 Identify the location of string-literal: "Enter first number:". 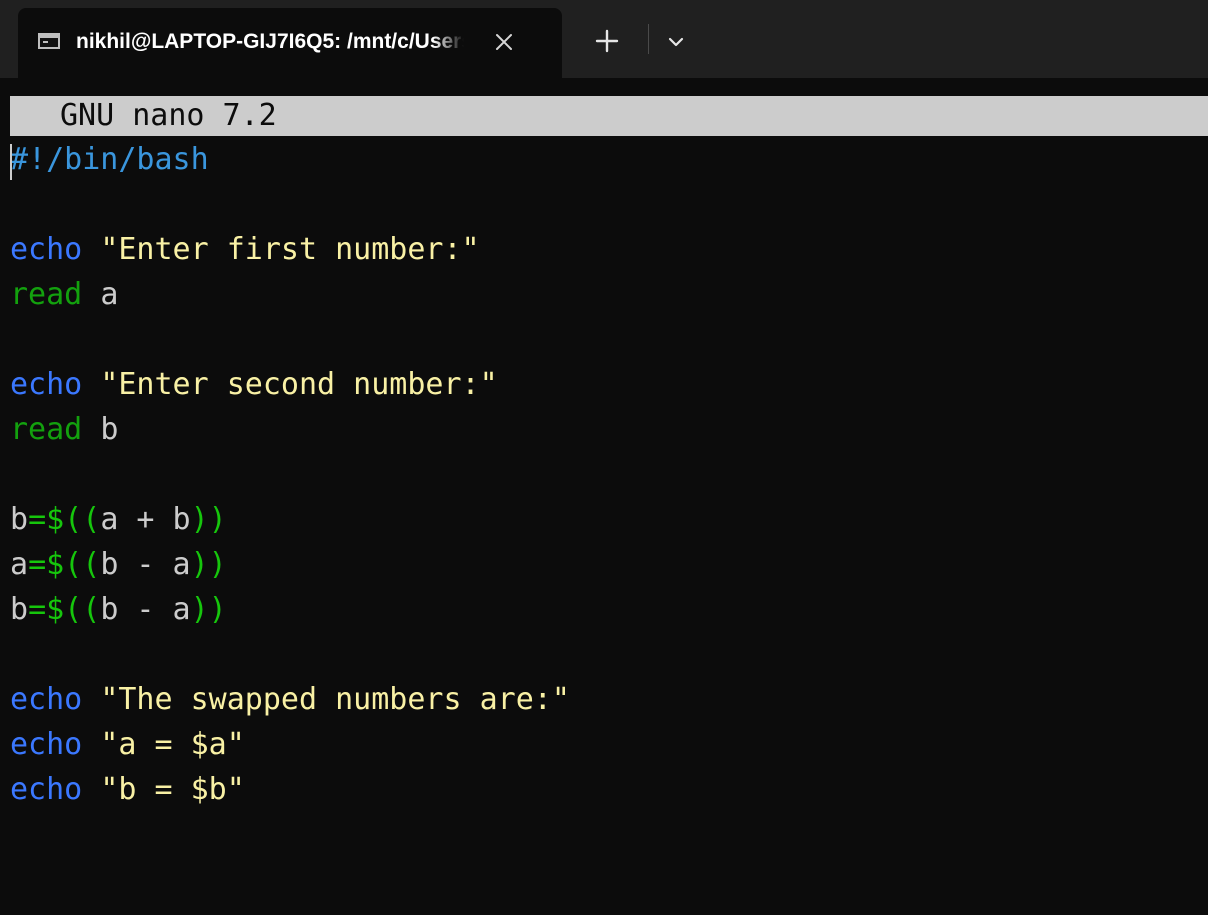
(290, 249).